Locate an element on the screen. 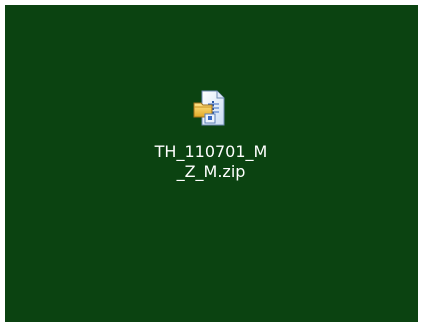 The width and height of the screenshot is (423, 327). zip-archive-icon is located at coordinates (211, 108).